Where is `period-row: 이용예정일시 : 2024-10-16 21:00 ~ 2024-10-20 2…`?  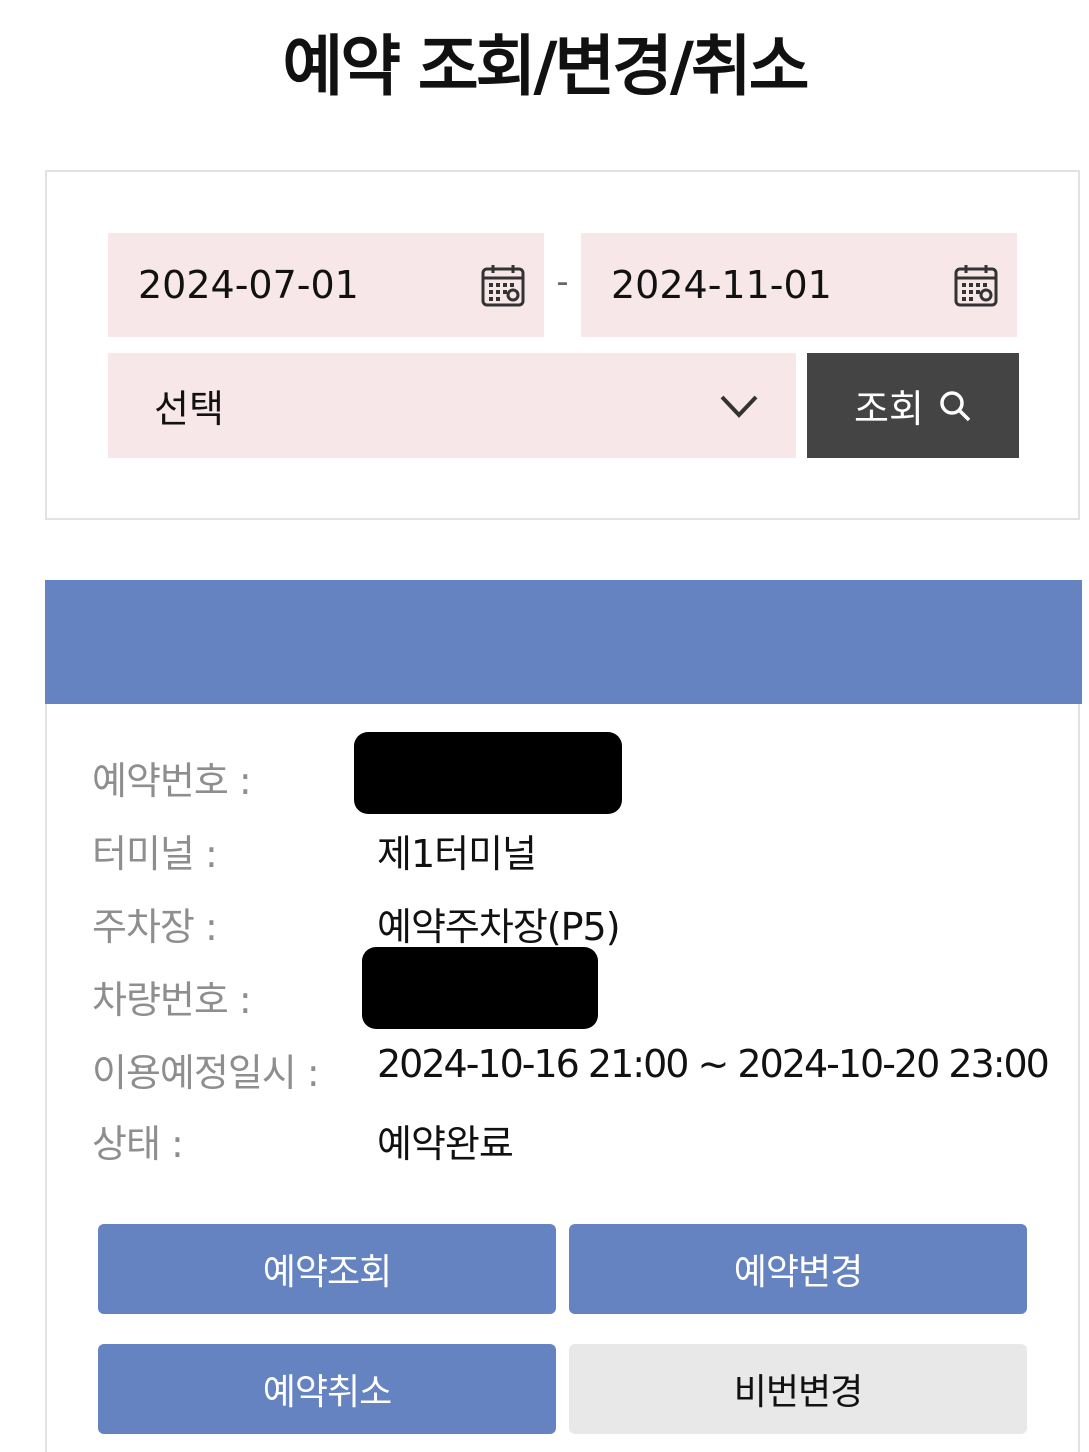
period-row: 이용예정일시 : 2024-10-16 21:00 ~ 2024-10-20 2… is located at coordinates (572, 1064).